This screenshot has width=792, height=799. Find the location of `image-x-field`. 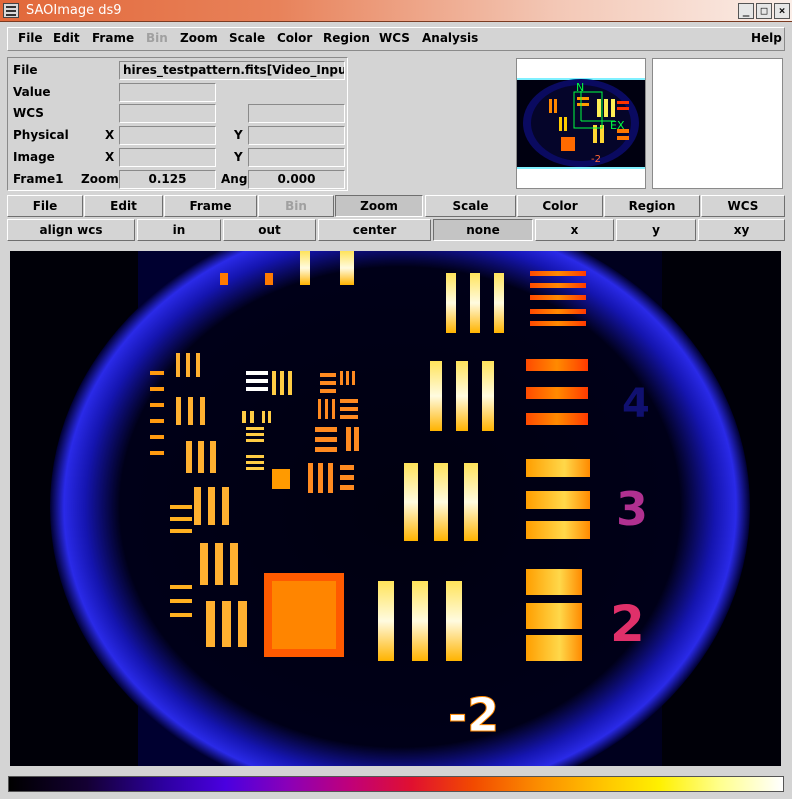

image-x-field is located at coordinates (167, 157).